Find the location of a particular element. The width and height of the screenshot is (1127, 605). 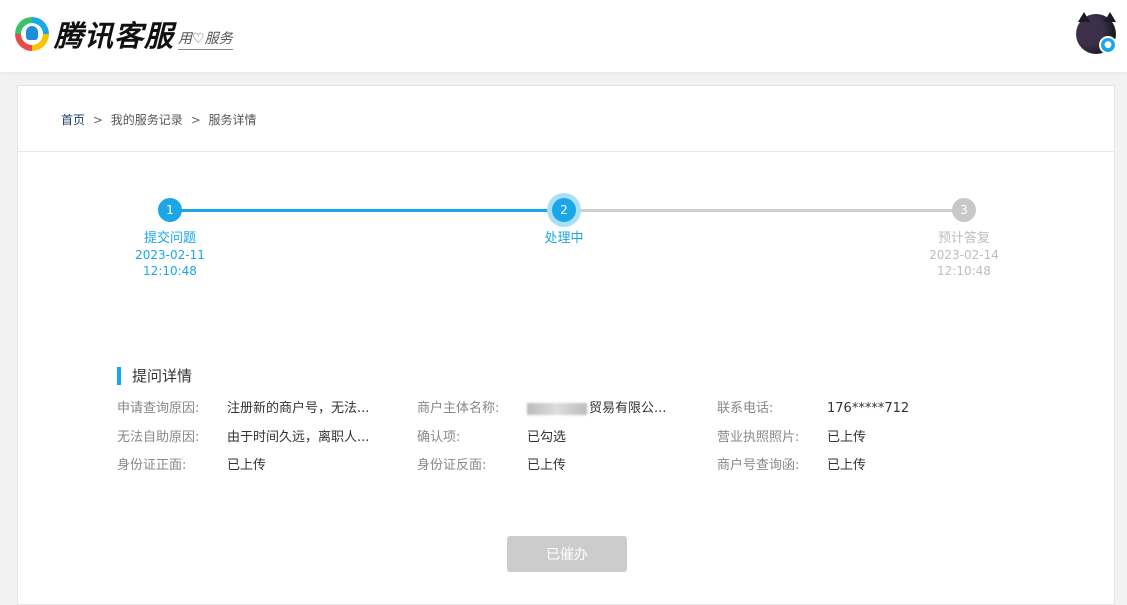

step-3-date: 2023-02-14 is located at coordinates (964, 255).